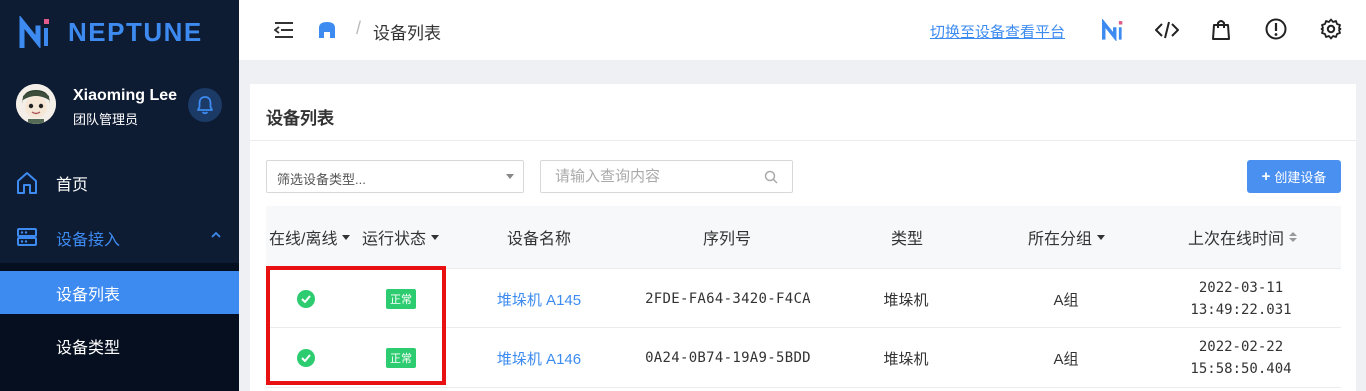 This screenshot has width=1366, height=391. I want to click on sidebar-item-label: 首页, so click(72, 185).